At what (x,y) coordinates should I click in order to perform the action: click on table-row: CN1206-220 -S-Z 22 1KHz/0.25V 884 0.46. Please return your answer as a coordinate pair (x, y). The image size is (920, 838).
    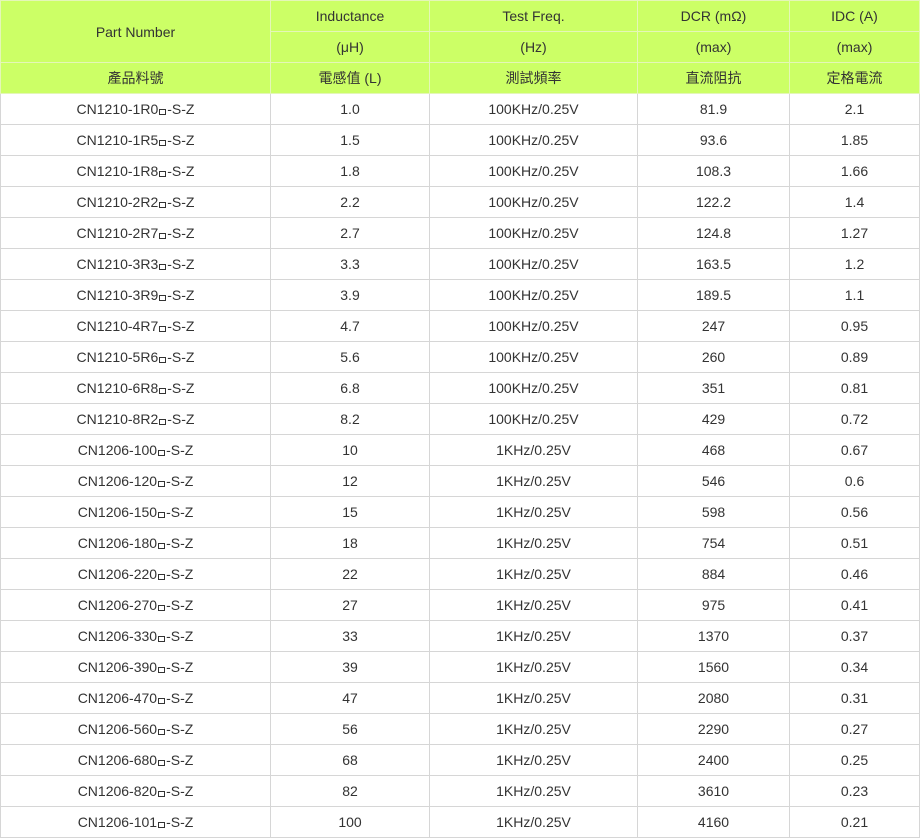
    Looking at the image, I should click on (460, 574).